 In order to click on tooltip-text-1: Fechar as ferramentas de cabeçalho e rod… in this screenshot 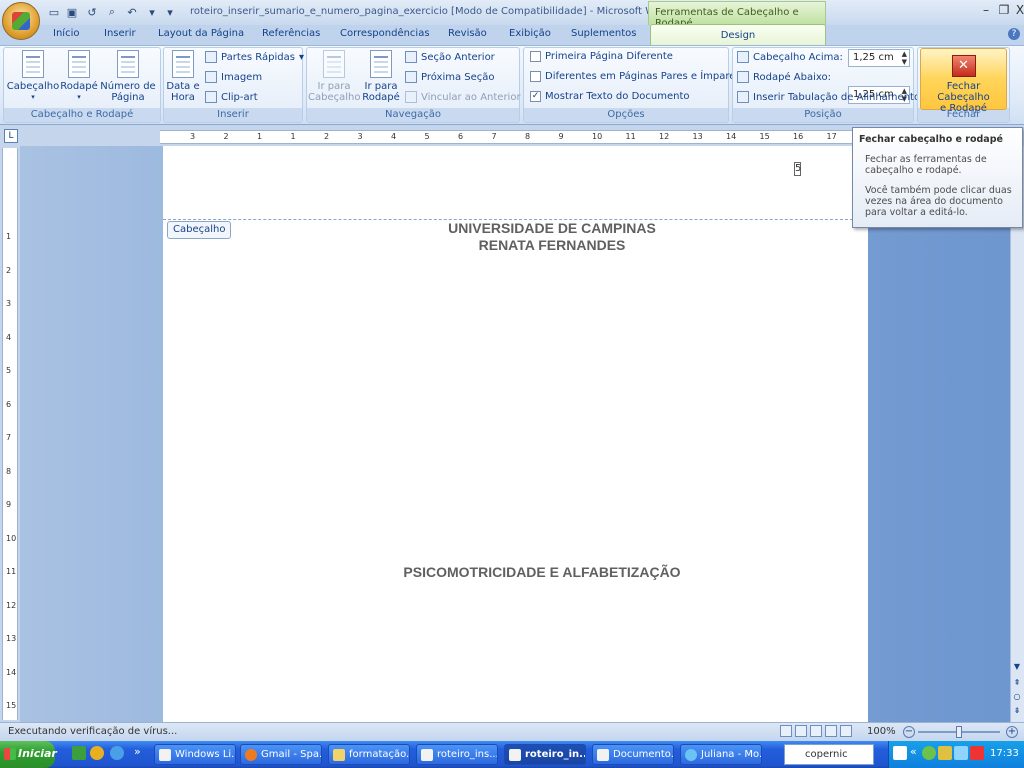, I will do `click(926, 165)`.